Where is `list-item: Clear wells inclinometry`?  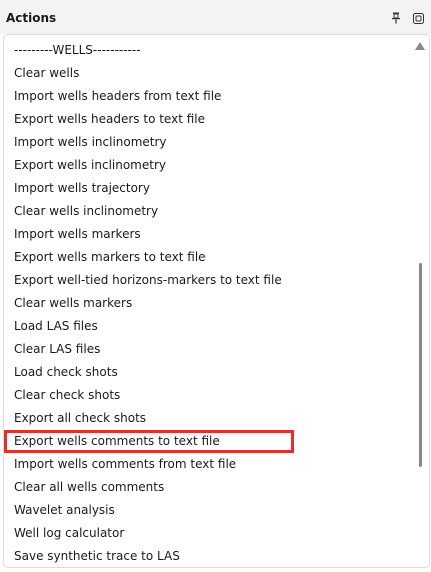 list-item: Clear wells inclinometry is located at coordinates (206, 211).